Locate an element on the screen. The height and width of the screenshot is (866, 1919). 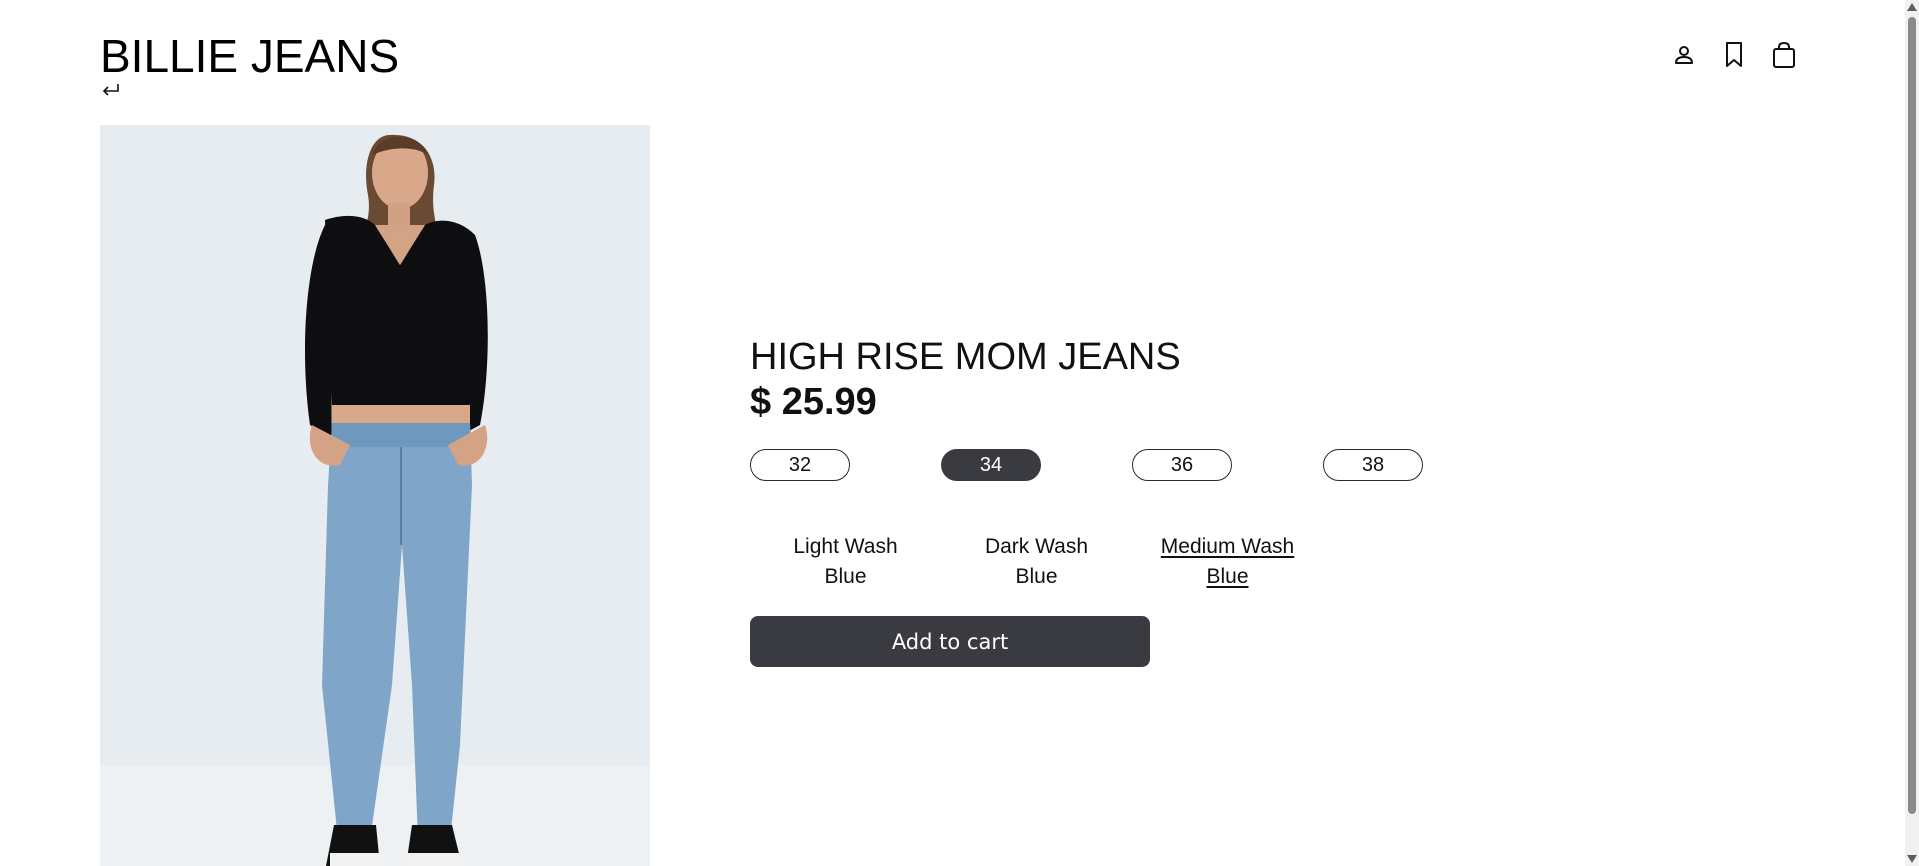
return-arrow-icon is located at coordinates (111, 91).